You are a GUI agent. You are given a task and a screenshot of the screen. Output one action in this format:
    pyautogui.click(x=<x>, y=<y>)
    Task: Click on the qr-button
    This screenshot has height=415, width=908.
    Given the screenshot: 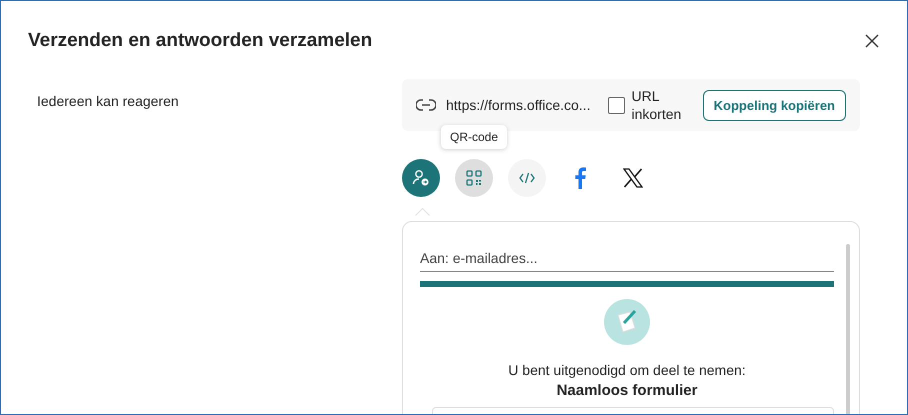 What is the action you would take?
    pyautogui.click(x=474, y=178)
    